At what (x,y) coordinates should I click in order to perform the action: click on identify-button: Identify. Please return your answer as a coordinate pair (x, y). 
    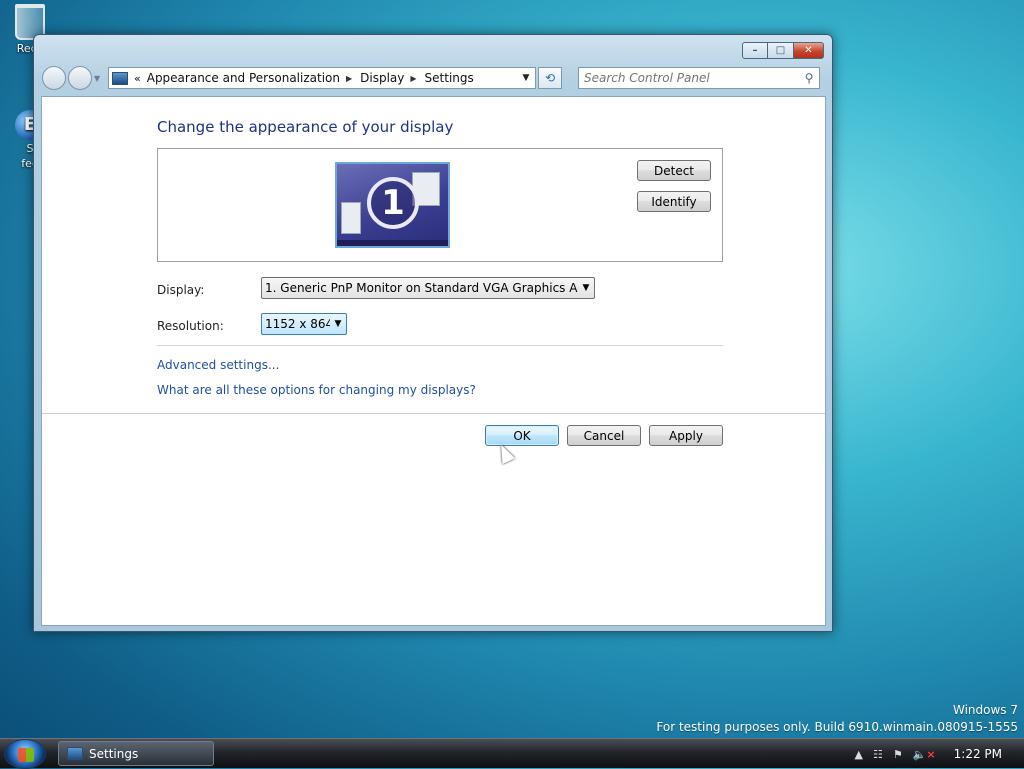
    Looking at the image, I should click on (674, 201).